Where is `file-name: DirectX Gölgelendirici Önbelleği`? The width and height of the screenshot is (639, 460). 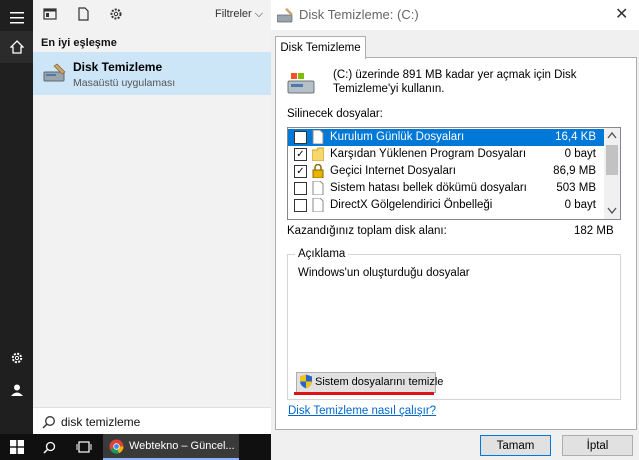
file-name: DirectX Gölgelendirici Önbelleği is located at coordinates (411, 205).